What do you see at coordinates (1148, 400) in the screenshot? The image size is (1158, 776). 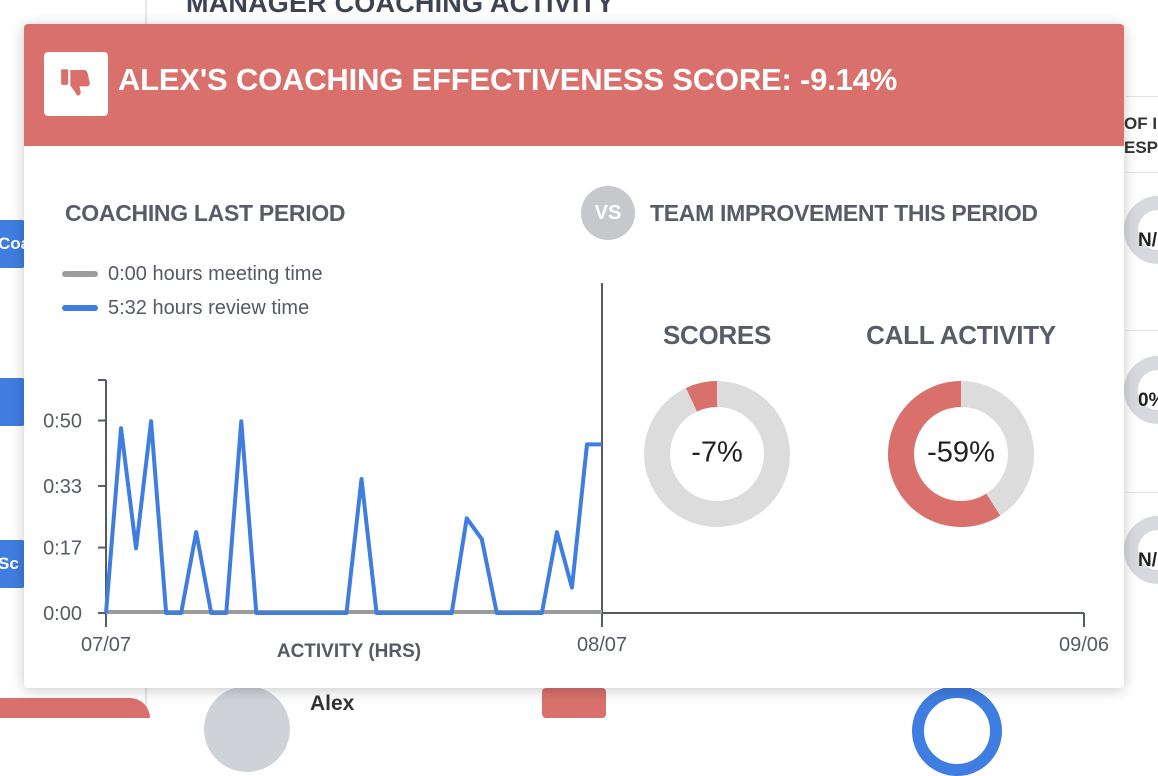 I see `background-donut-label: 0%` at bounding box center [1148, 400].